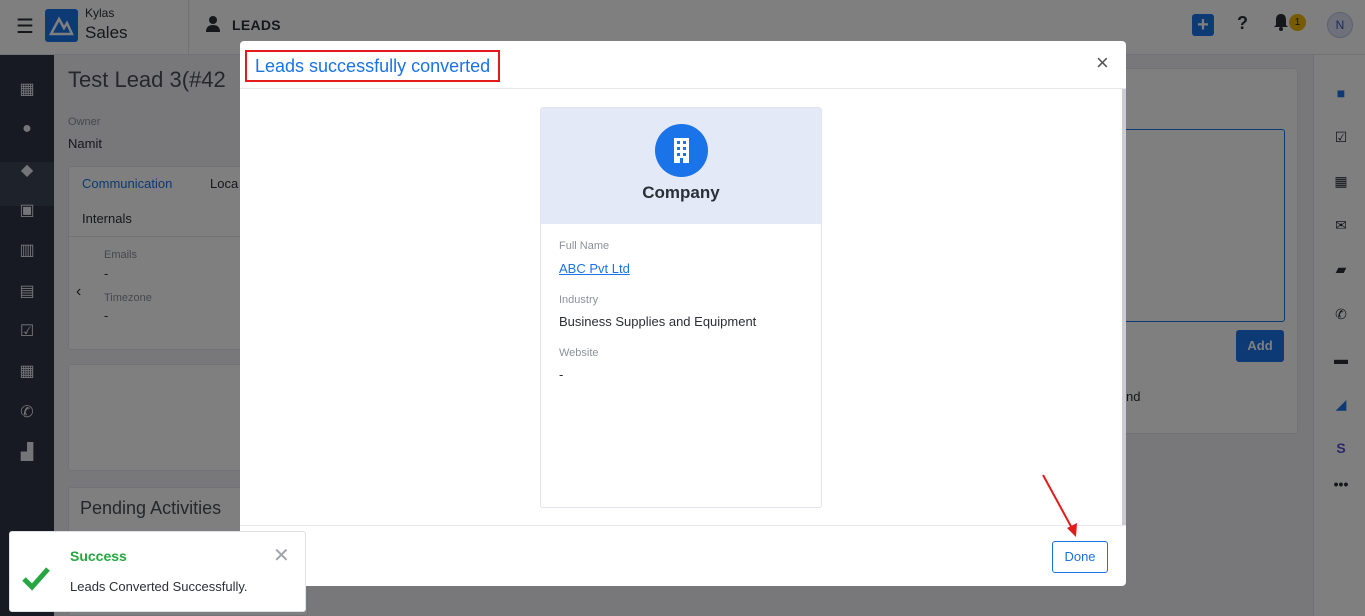 This screenshot has width=1365, height=616. I want to click on full-name-label: Full Name, so click(584, 246).